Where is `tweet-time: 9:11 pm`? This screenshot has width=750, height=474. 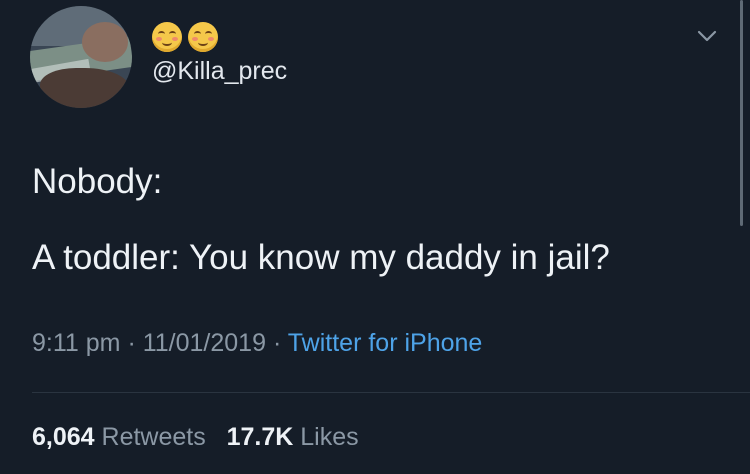 tweet-time: 9:11 pm is located at coordinates (76, 343).